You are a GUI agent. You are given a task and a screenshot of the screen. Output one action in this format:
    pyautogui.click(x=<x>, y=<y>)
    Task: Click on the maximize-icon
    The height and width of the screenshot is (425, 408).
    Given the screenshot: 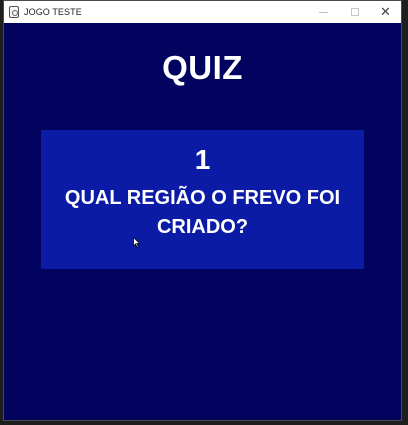 What is the action you would take?
    pyautogui.click(x=354, y=12)
    